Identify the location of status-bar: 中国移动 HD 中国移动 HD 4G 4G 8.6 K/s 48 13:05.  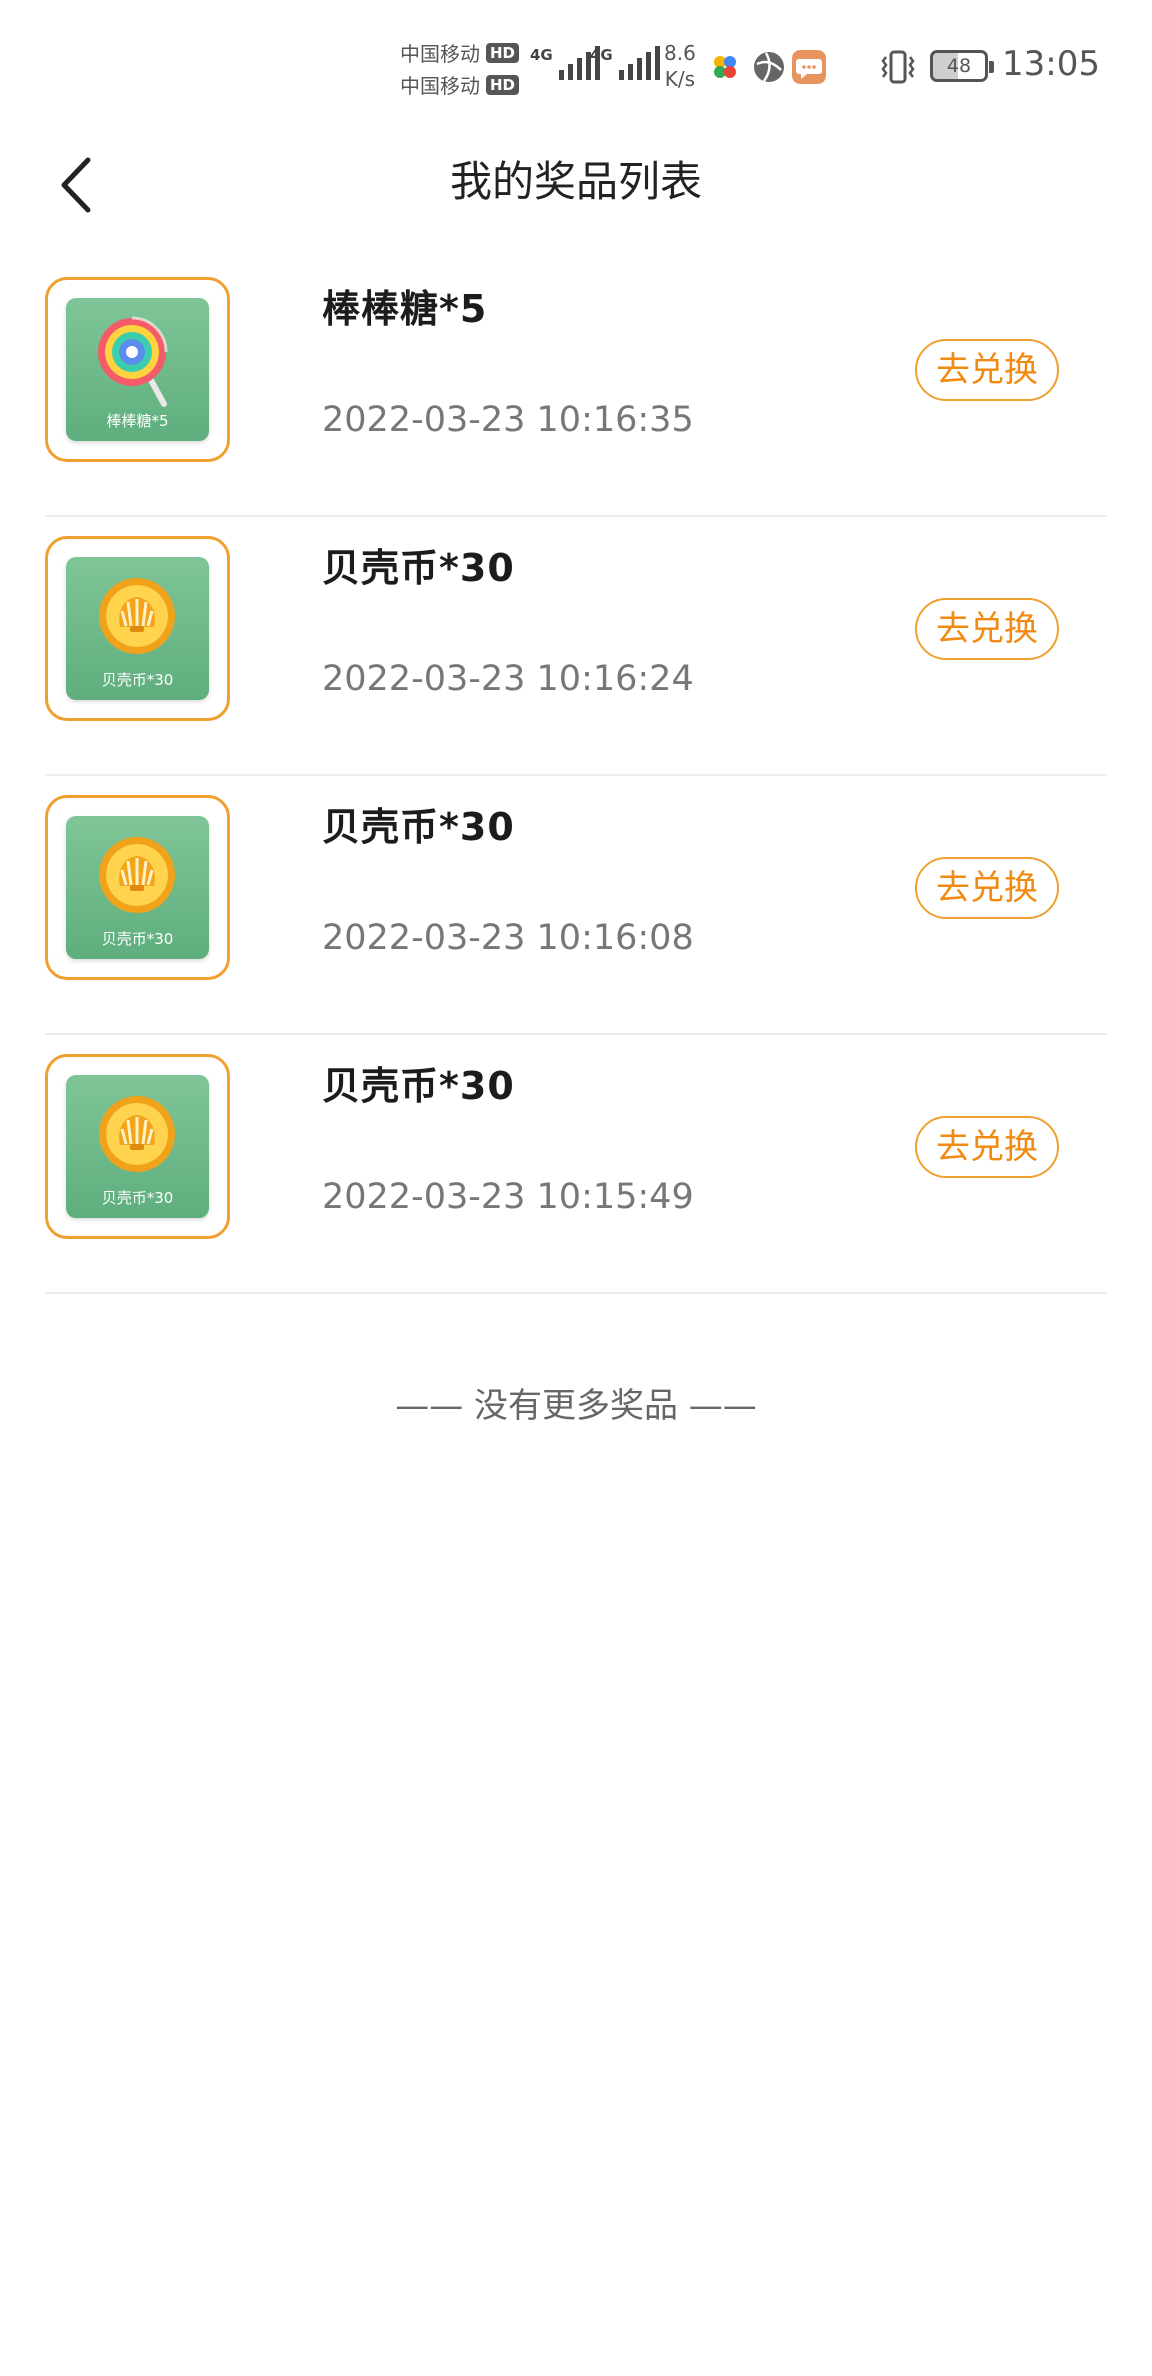
(576, 67).